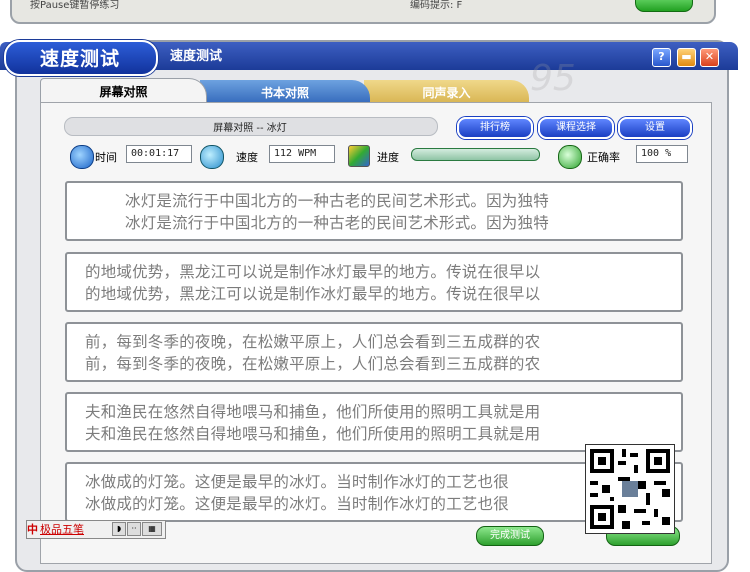 The width and height of the screenshot is (750, 572). Describe the element at coordinates (495, 128) in the screenshot. I see `rank-button: 排行榜` at that location.